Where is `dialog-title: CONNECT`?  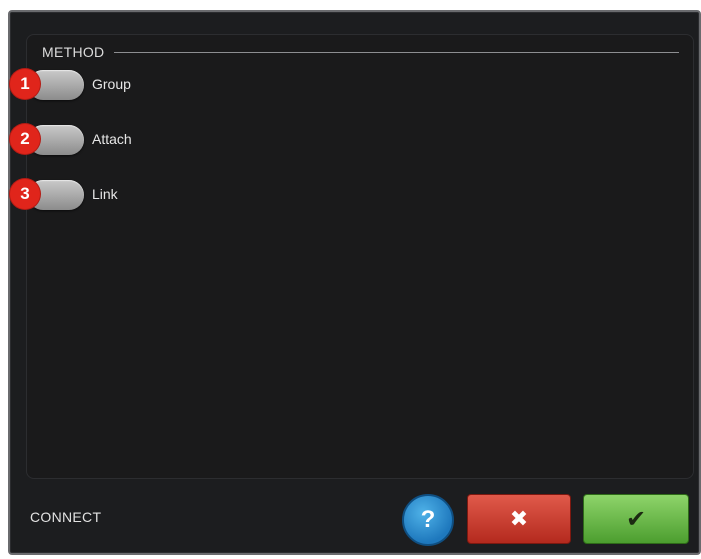 dialog-title: CONNECT is located at coordinates (66, 517).